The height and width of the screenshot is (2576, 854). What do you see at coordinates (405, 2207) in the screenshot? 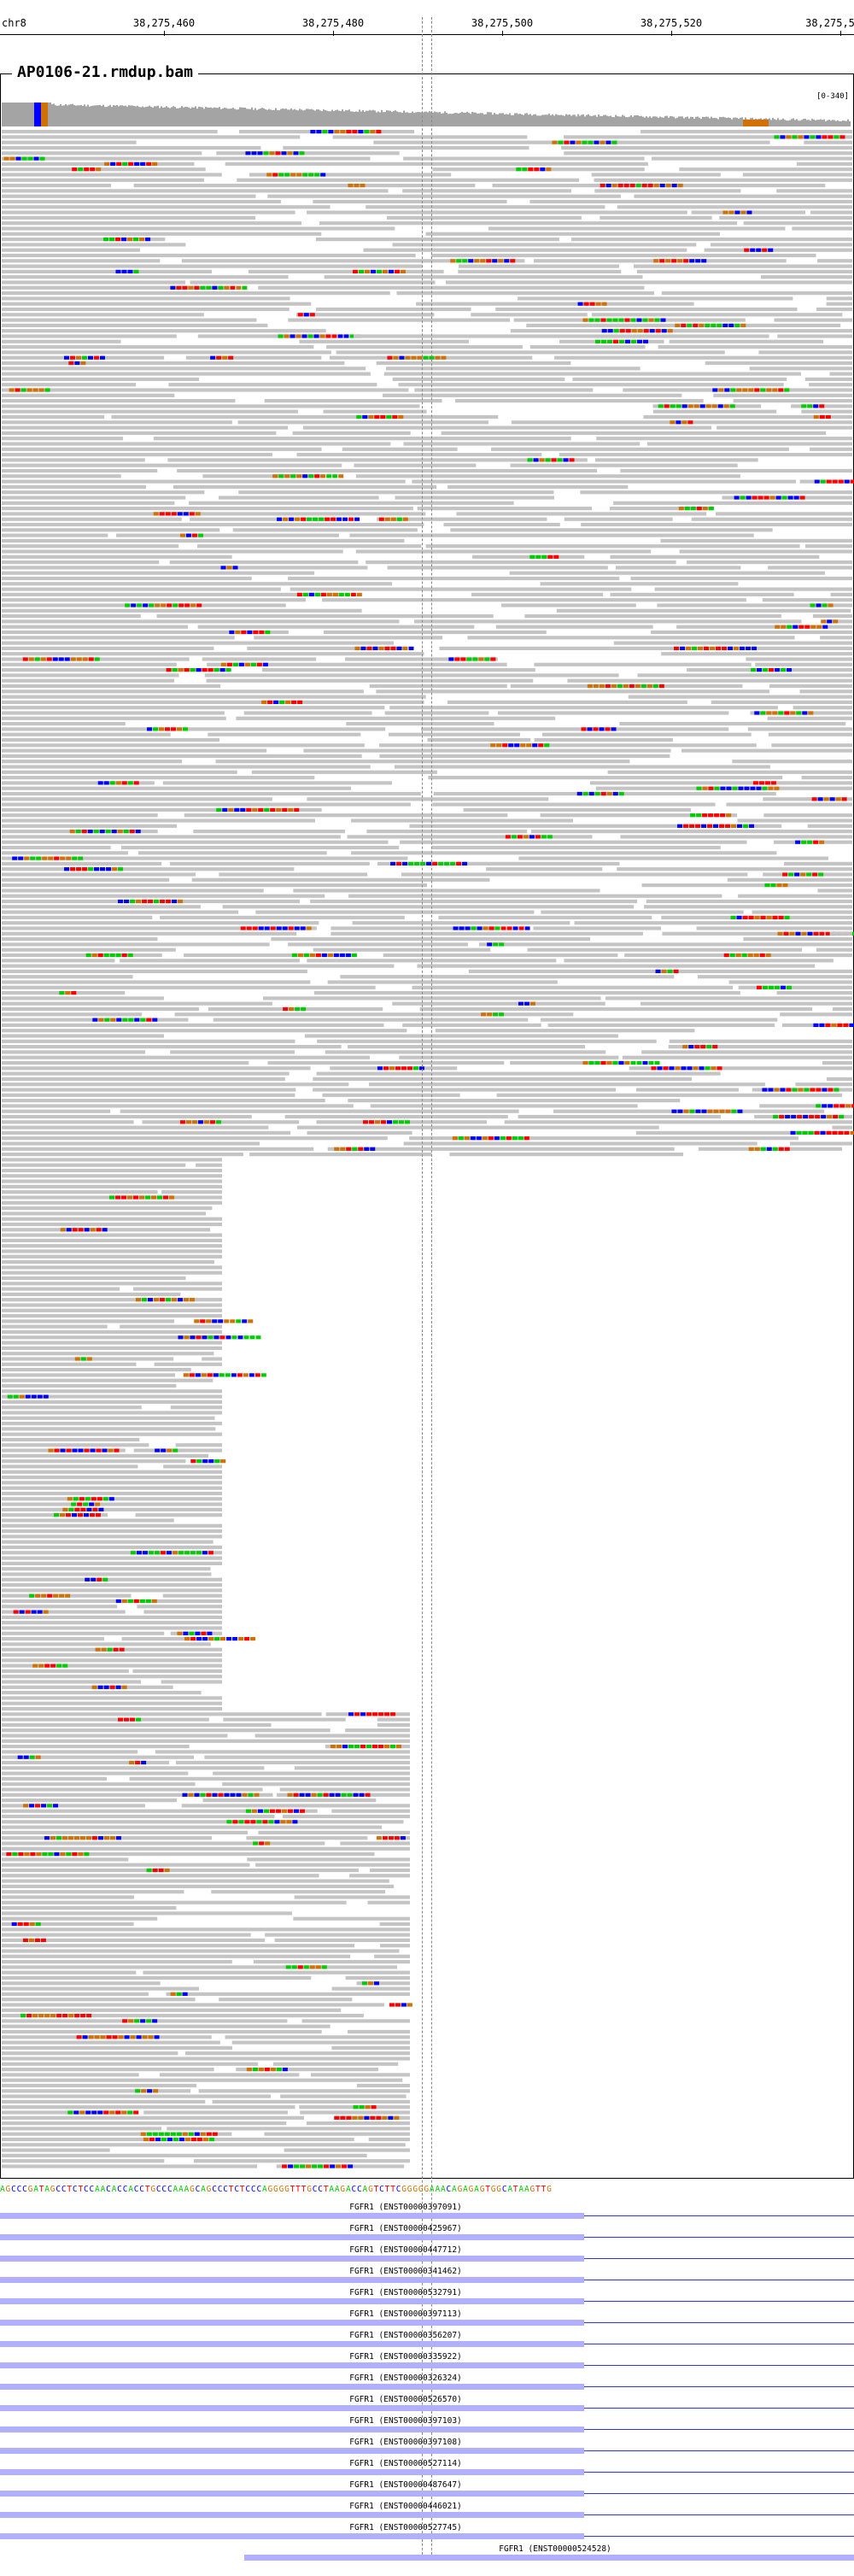
I see `transcript-label: FGFR1 (ENST00000397091)` at bounding box center [405, 2207].